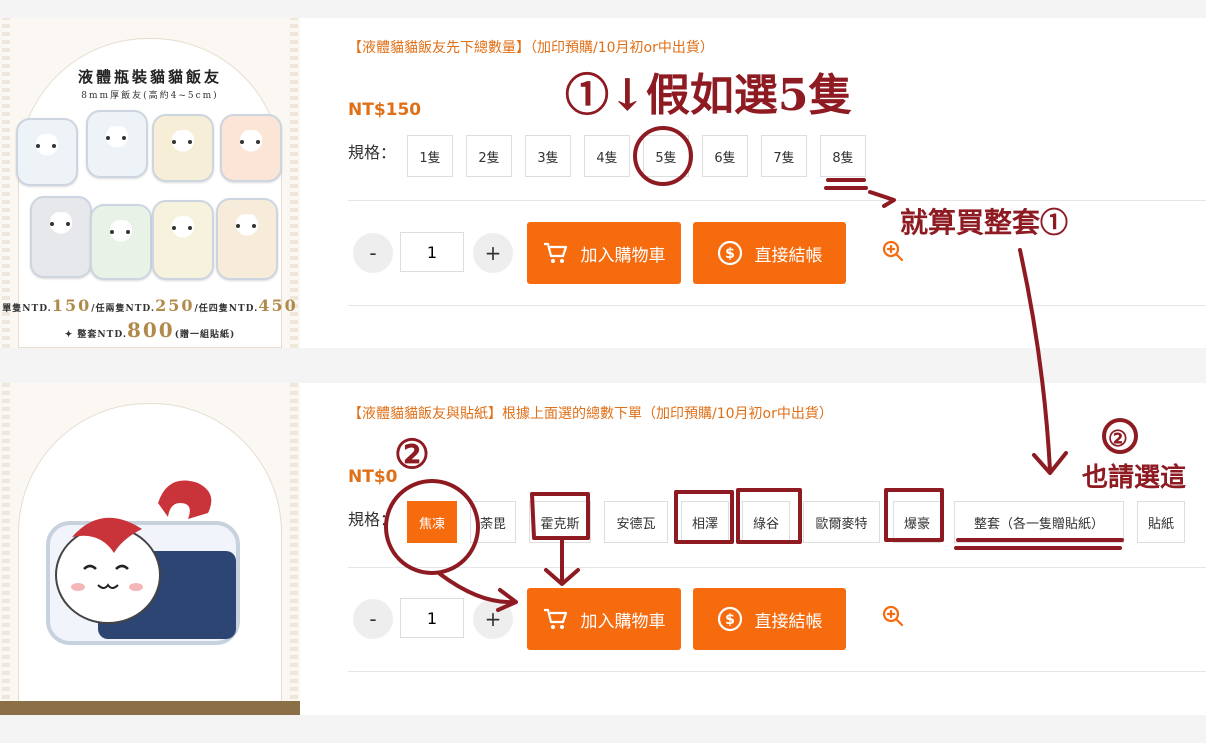 This screenshot has height=743, width=1206. I want to click on spec-option-hawks: 霍克斯, so click(560, 522).